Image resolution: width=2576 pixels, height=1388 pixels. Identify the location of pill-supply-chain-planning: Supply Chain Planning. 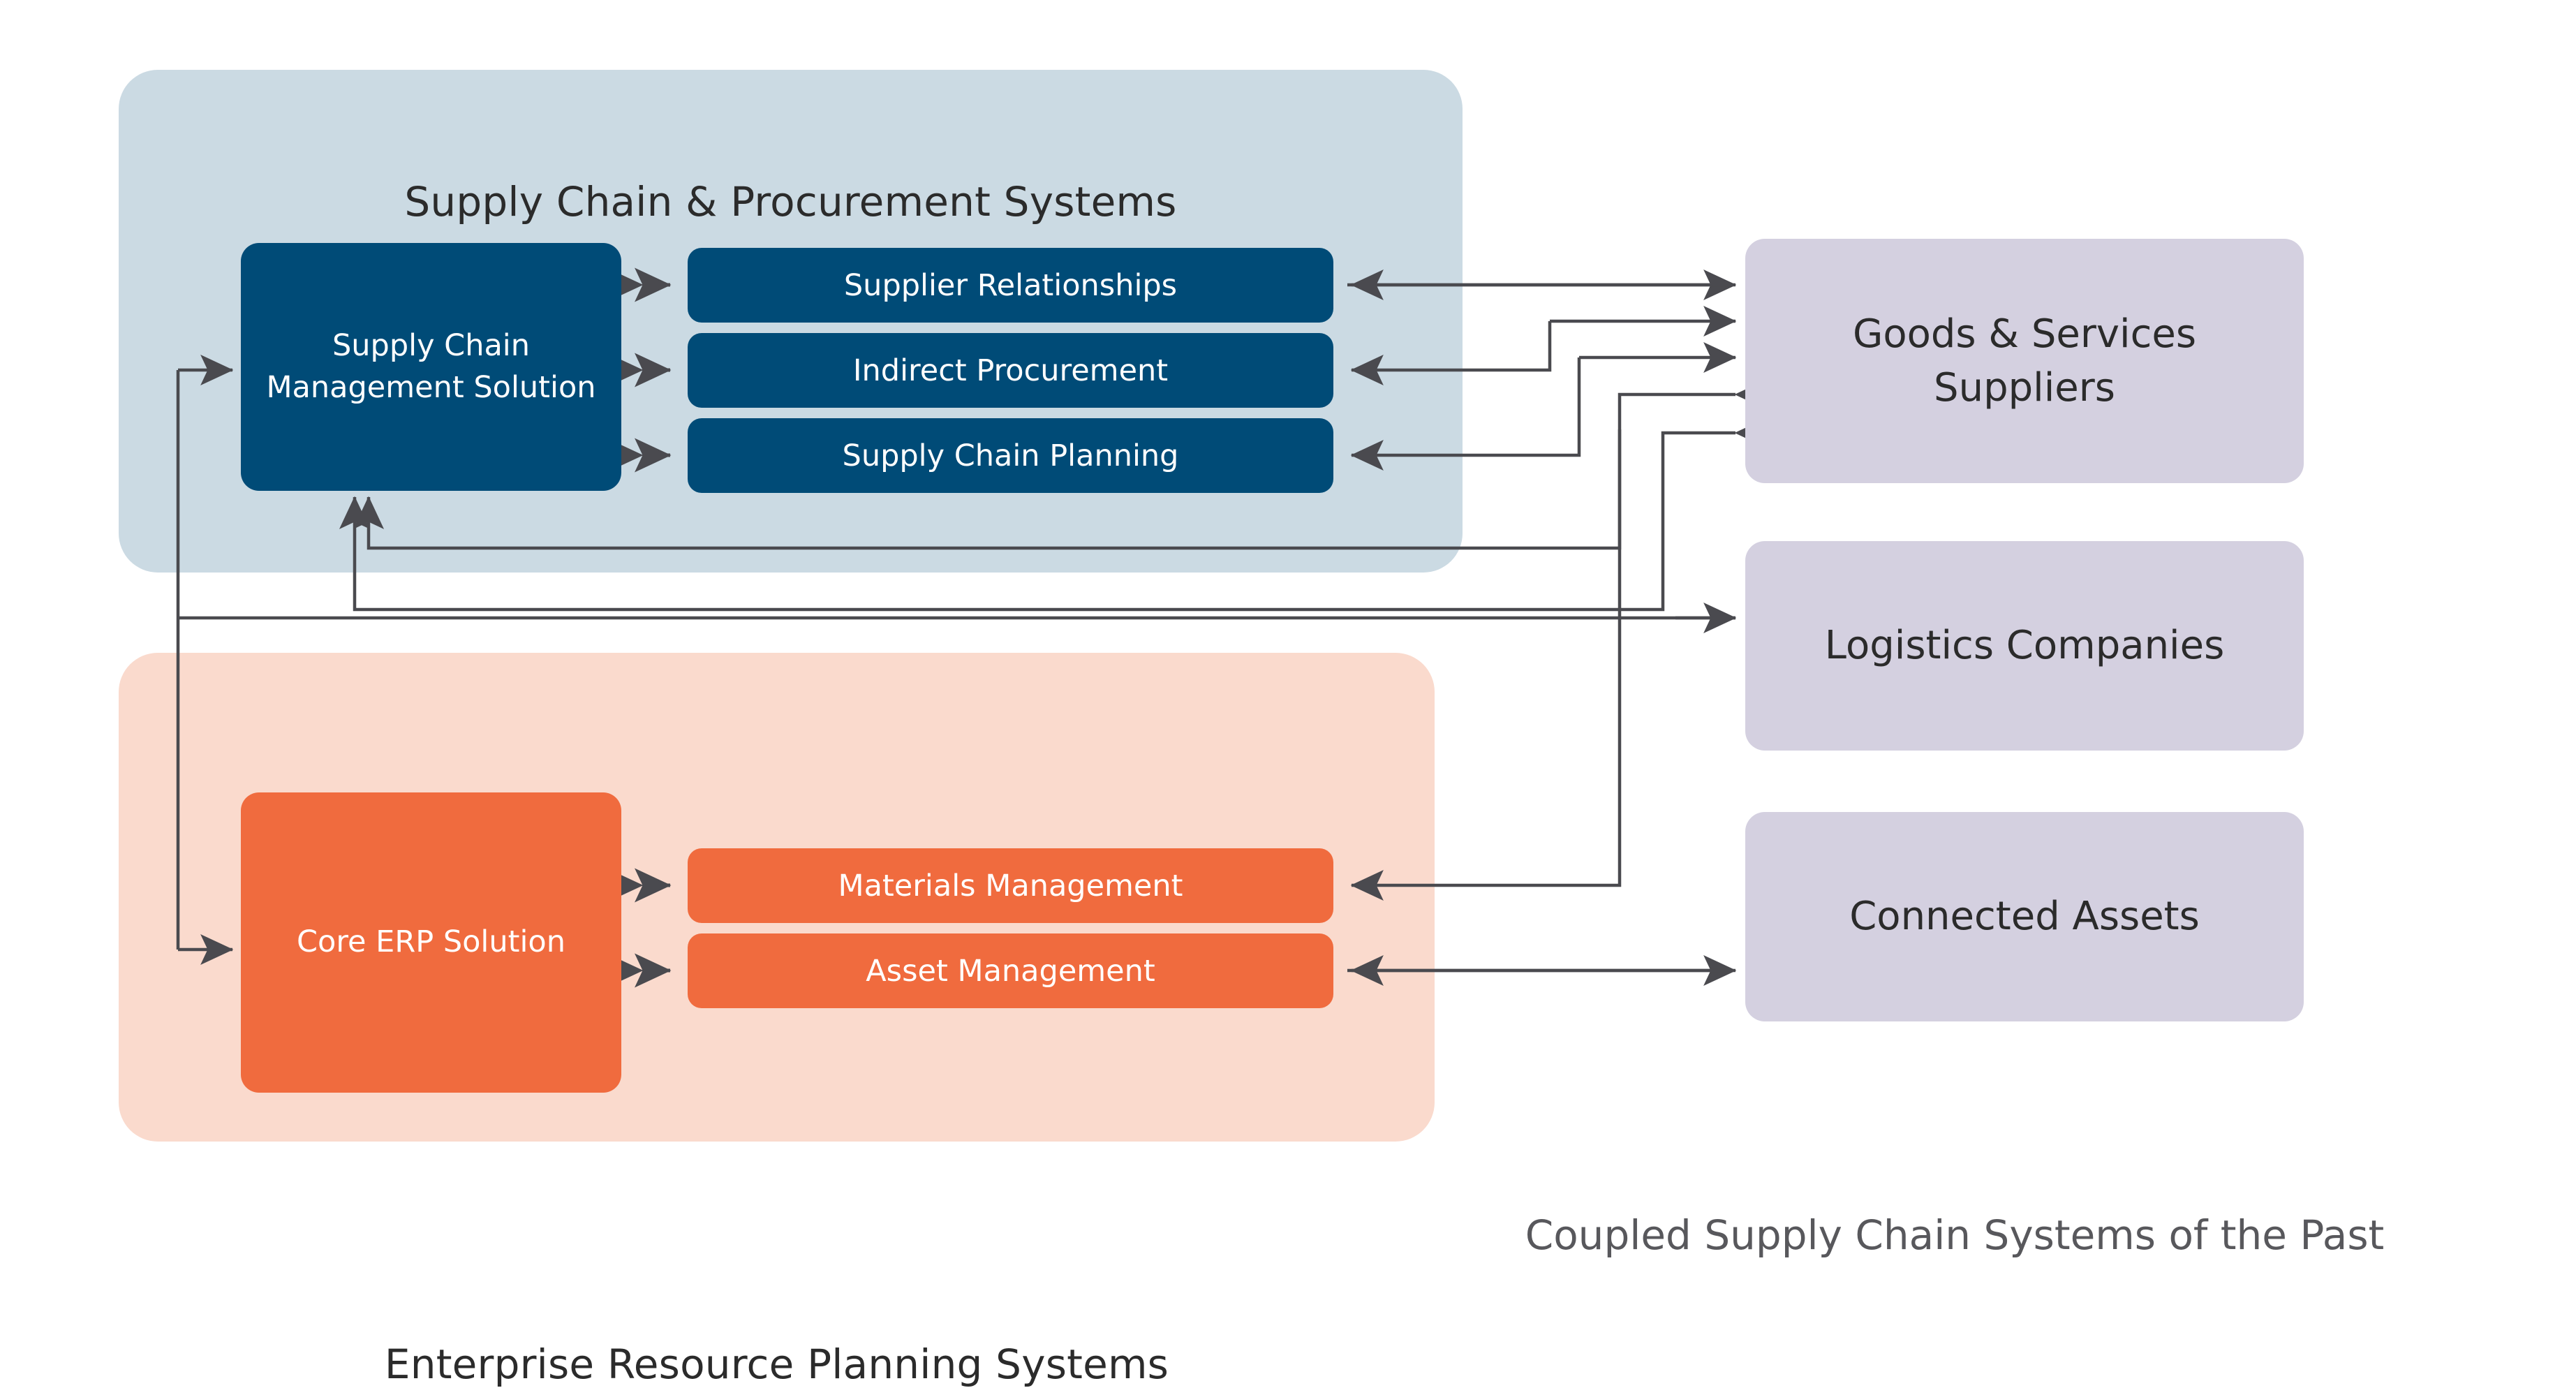
(1010, 455).